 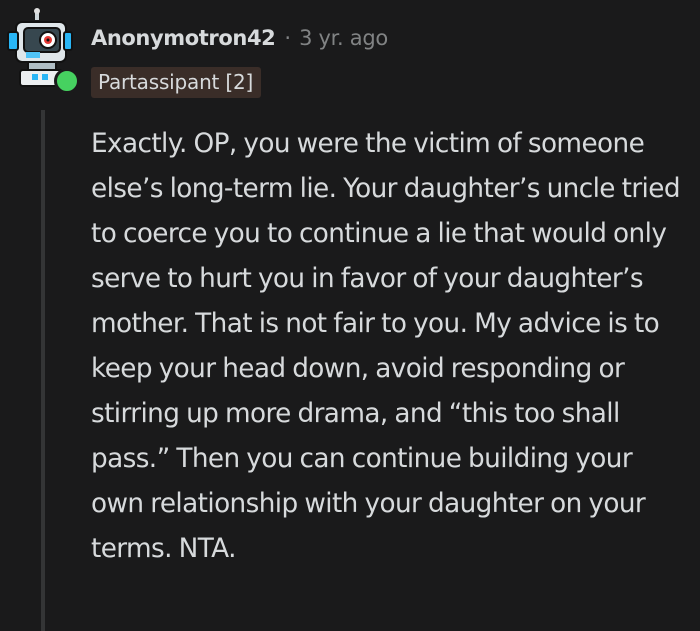 I want to click on thread-collapse-line, so click(x=43, y=370).